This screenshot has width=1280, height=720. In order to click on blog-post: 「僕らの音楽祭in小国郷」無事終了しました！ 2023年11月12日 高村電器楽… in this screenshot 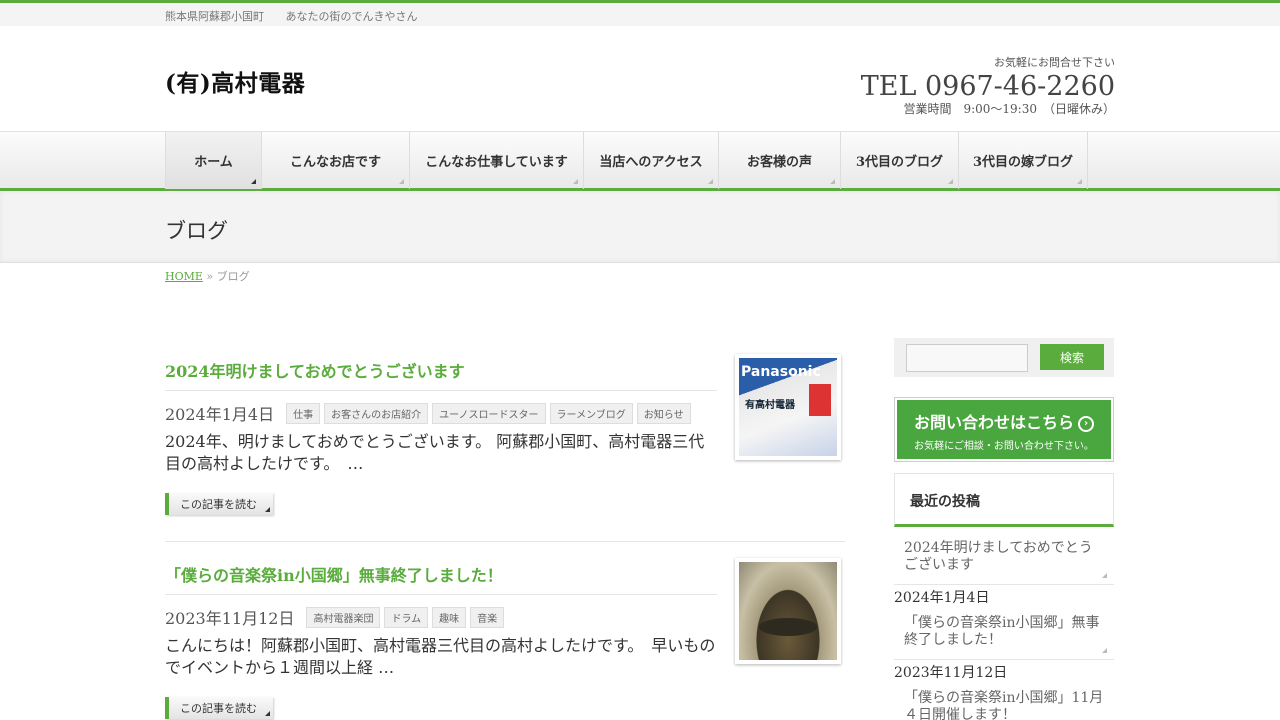, I will do `click(505, 638)`.